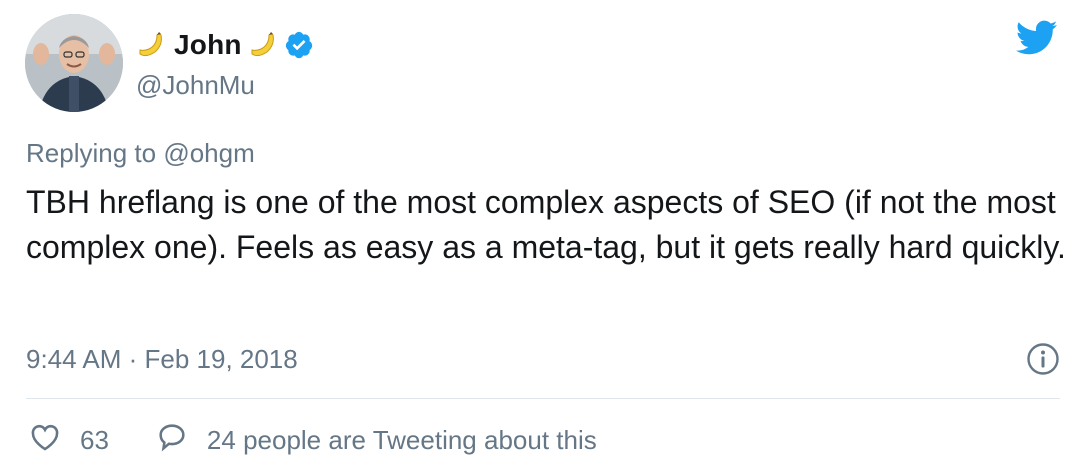 The height and width of the screenshot is (476, 1086). I want to click on tweet-actions: 63 24 people are Tweeting about this, so click(312, 440).